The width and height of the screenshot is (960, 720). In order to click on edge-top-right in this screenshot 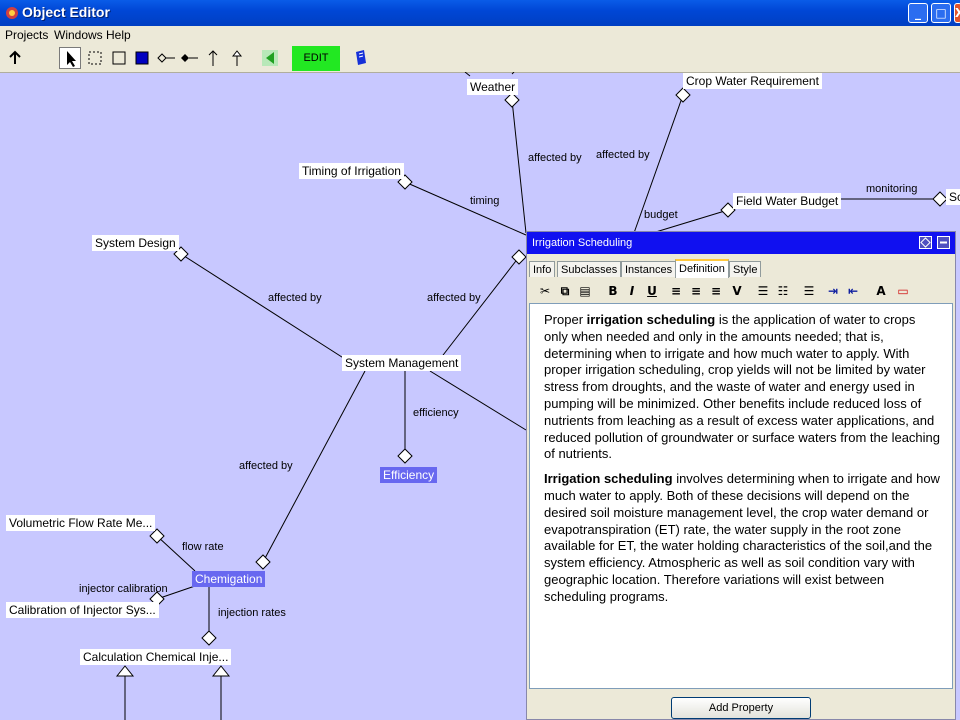, I will do `click(513, 73)`.